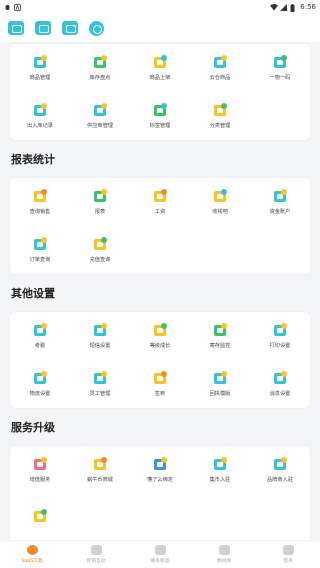 The width and height of the screenshot is (320, 568). I want to click on inventory-icon, so click(100, 62).